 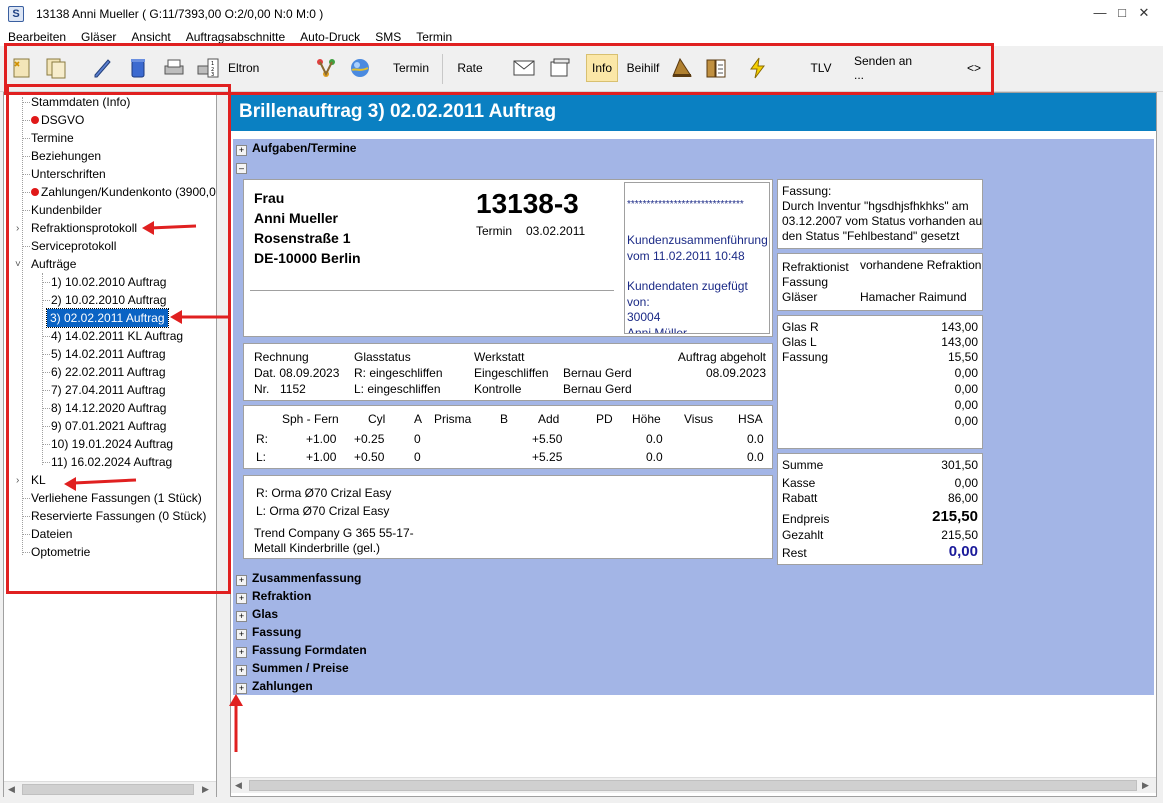 What do you see at coordinates (547, 439) in the screenshot?
I see `row-r-add: +5.50` at bounding box center [547, 439].